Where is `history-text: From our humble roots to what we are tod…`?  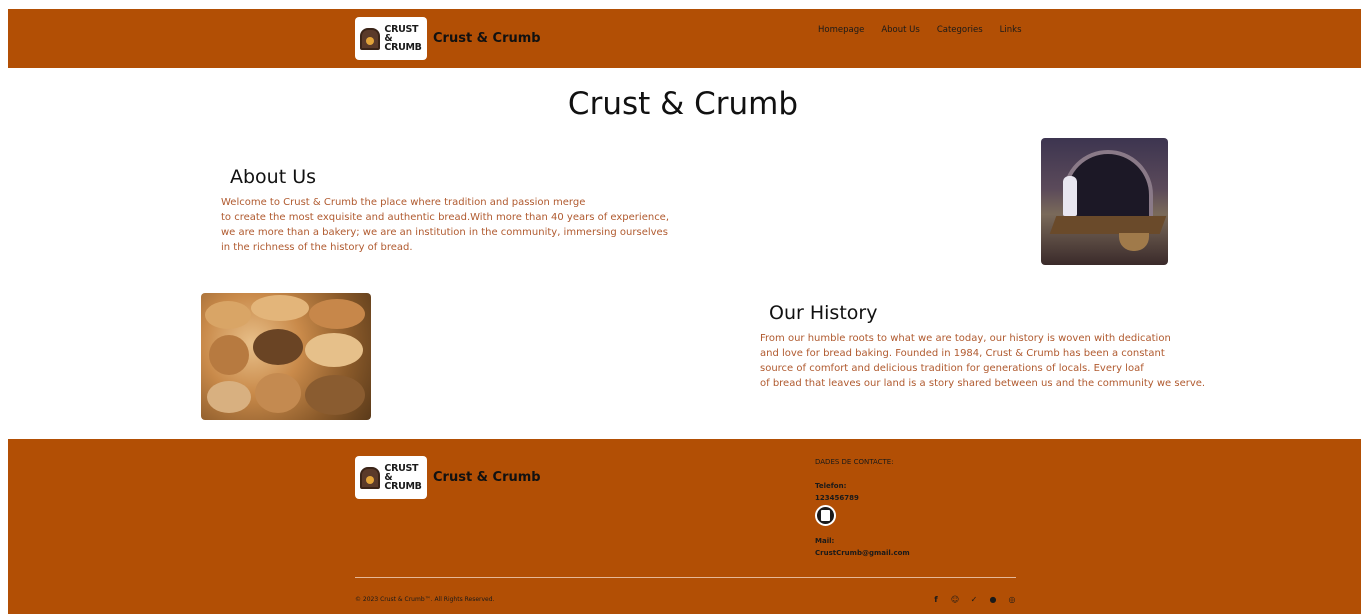 history-text: From our humble roots to what we are tod… is located at coordinates (983, 361).